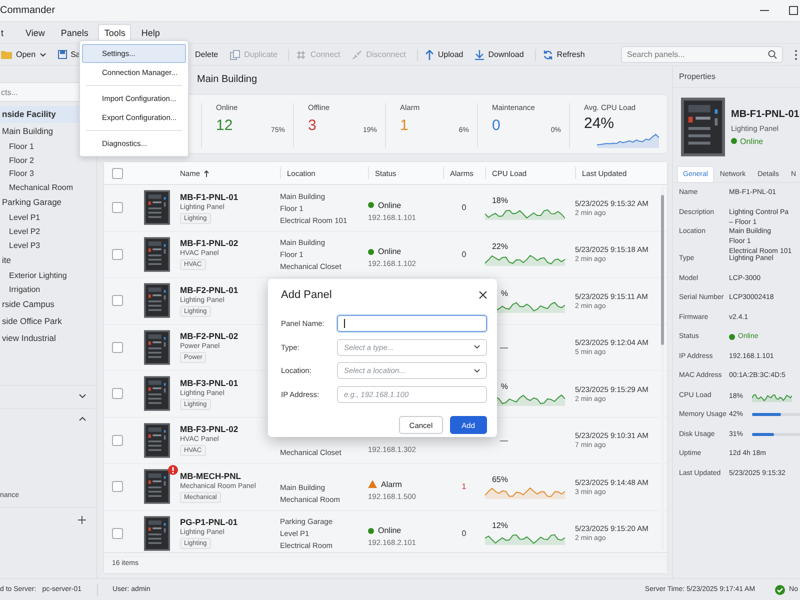  Describe the element at coordinates (429, 55) in the screenshot. I see `upload-icon` at that location.